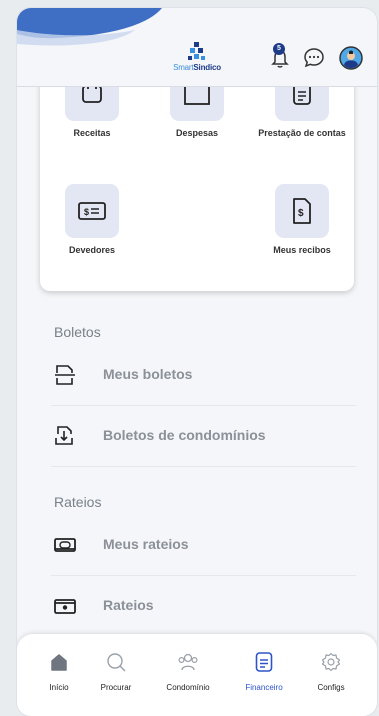 Image resolution: width=379 pixels, height=716 pixels. What do you see at coordinates (128, 605) in the screenshot?
I see `list-item-rateios-label: Rateios` at bounding box center [128, 605].